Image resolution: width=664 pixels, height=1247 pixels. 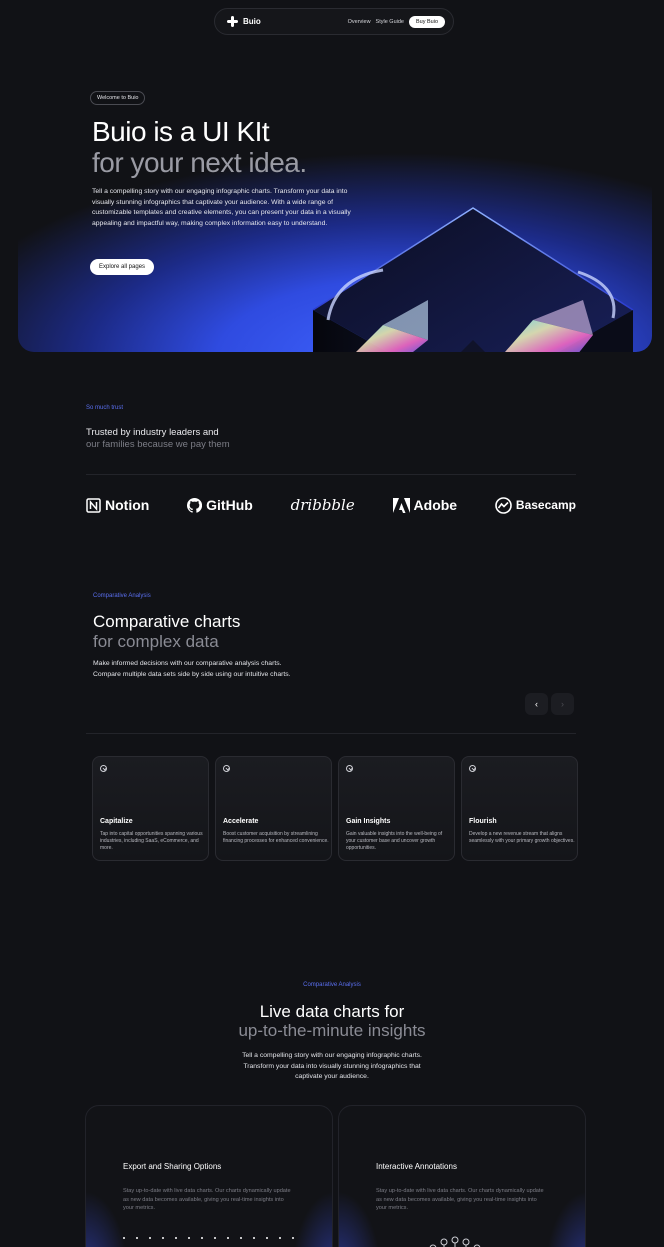 I want to click on card-title: Flourish, so click(x=483, y=821).